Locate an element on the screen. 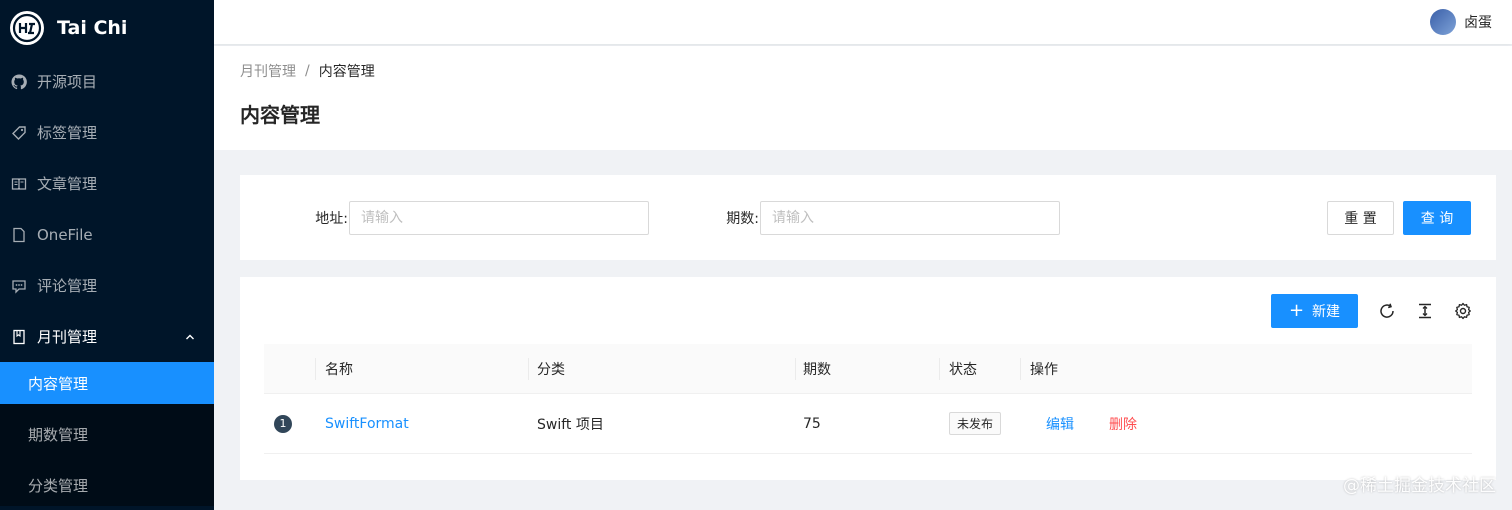 Image resolution: width=1512 pixels, height=510 pixels. issue-label: 期数: is located at coordinates (742, 219).